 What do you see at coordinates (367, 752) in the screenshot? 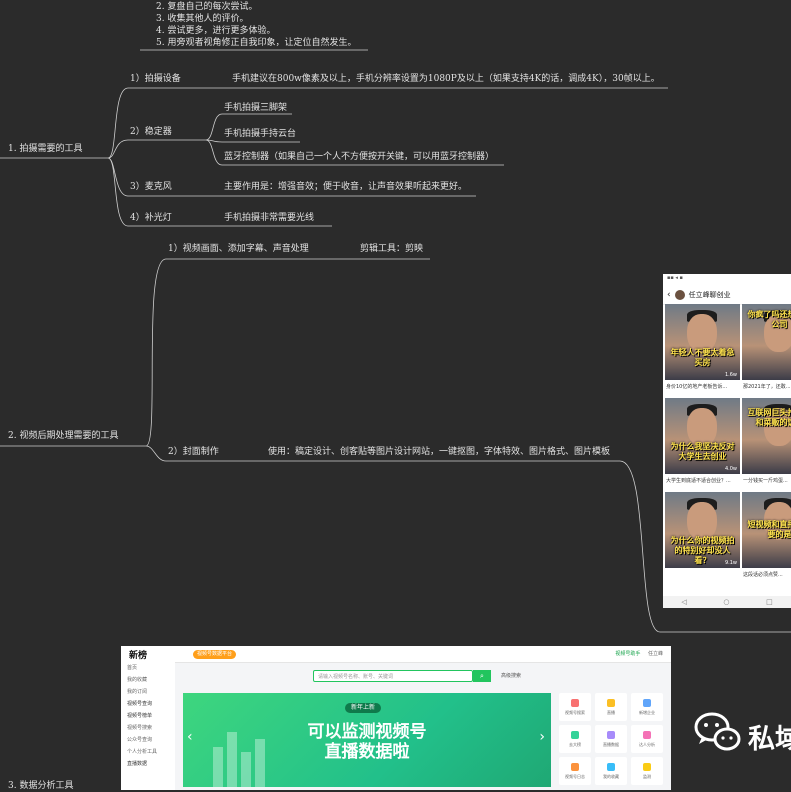
I see `web-banner-line2: 直播数据啦` at bounding box center [367, 752].